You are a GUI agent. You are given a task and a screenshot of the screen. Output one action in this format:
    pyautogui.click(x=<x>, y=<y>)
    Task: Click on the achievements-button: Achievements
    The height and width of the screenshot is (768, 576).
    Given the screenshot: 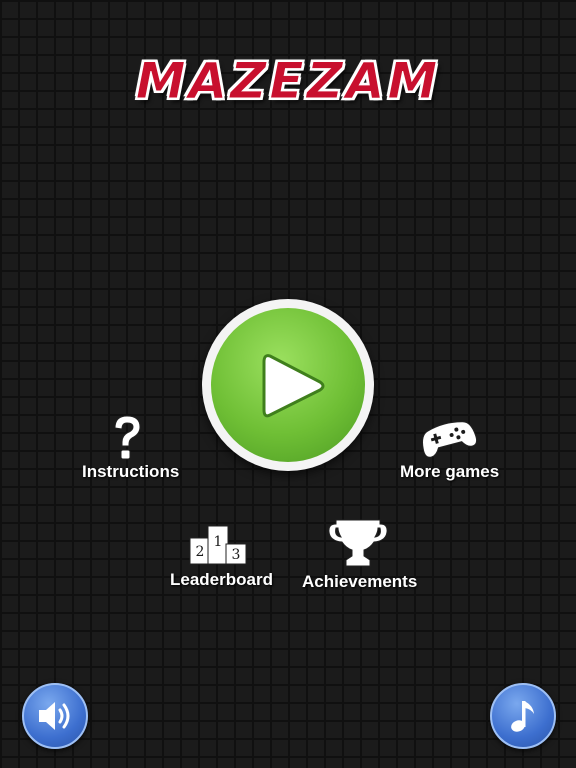 What is the action you would take?
    pyautogui.click(x=360, y=553)
    